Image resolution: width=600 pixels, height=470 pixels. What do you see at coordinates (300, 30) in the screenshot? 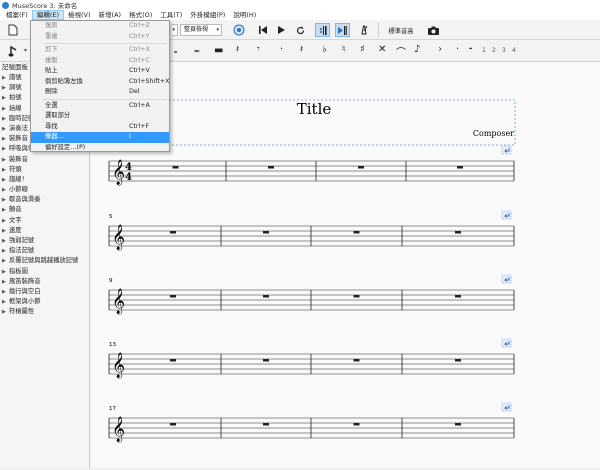
I see `loop-playback-icon` at bounding box center [300, 30].